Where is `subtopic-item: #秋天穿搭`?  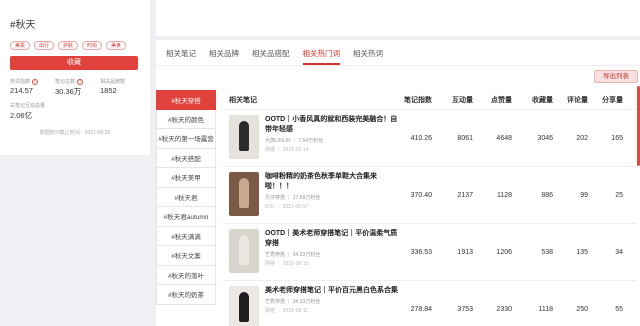
subtopic-item: #秋天穿搭 is located at coordinates (186, 100).